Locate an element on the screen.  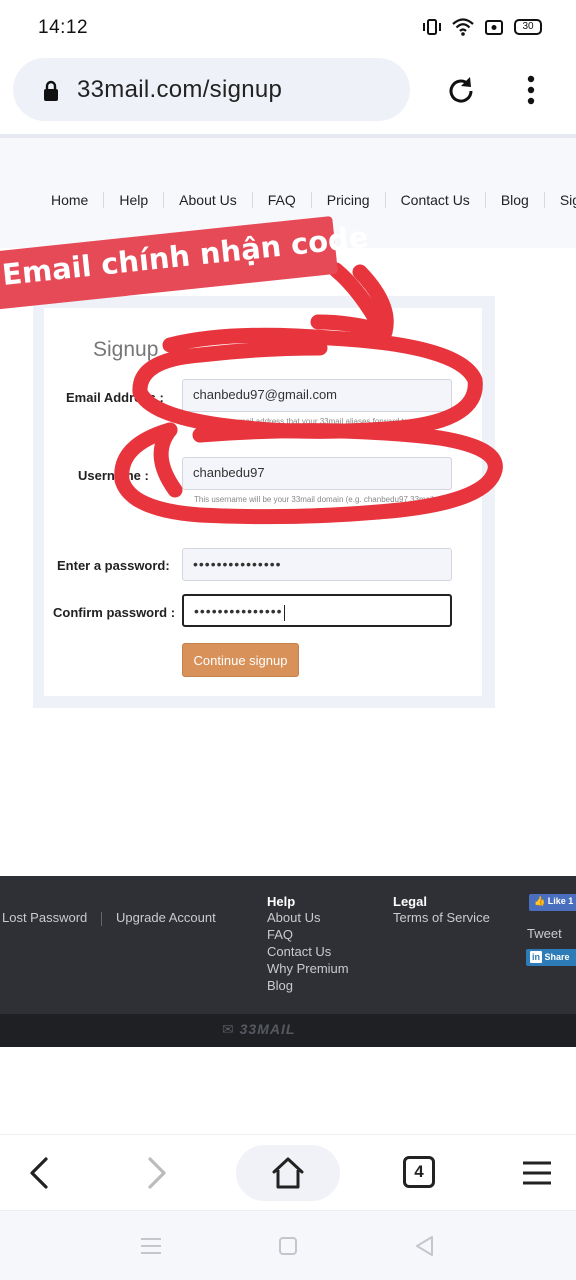
footer-upgrade-account: Upgrade Account is located at coordinates (166, 917).